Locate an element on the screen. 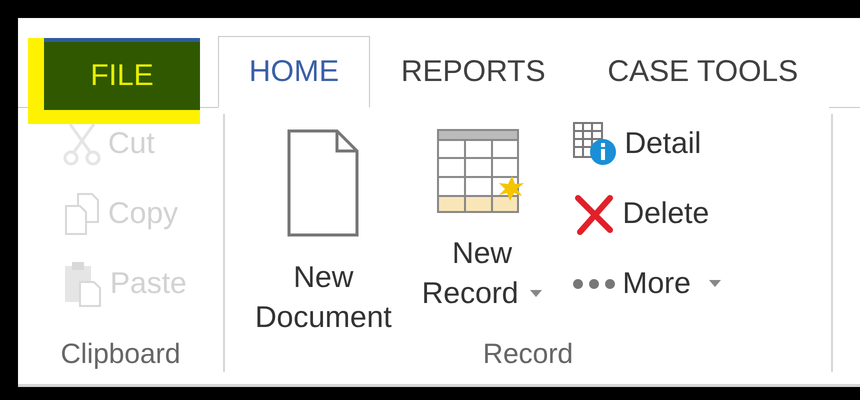 This screenshot has height=400, width=860. scissors-icon is located at coordinates (82, 144).